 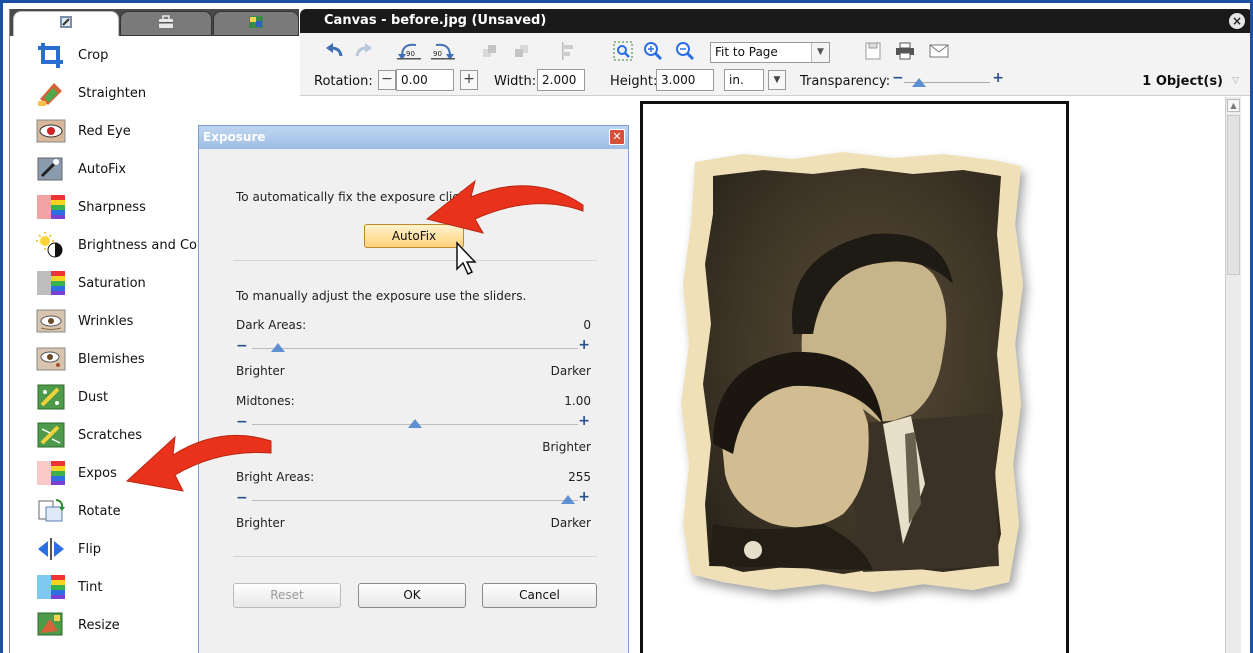 What do you see at coordinates (415, 498) in the screenshot?
I see `bright-areas-slider: − +` at bounding box center [415, 498].